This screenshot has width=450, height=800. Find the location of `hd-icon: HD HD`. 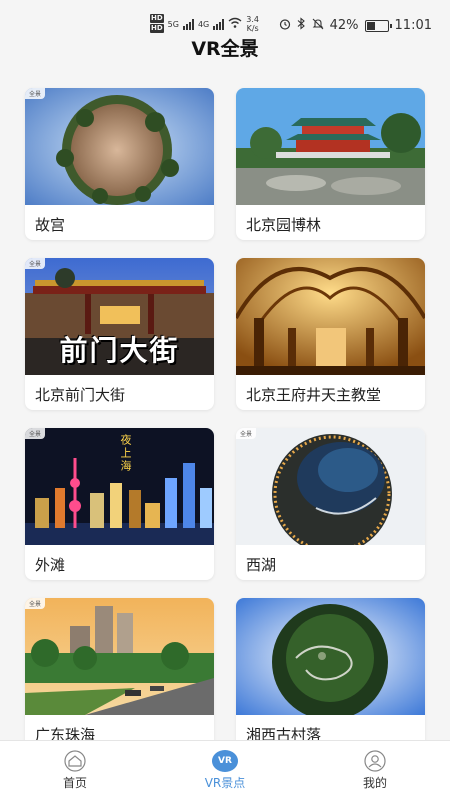

hd-icon: HD HD is located at coordinates (157, 24).